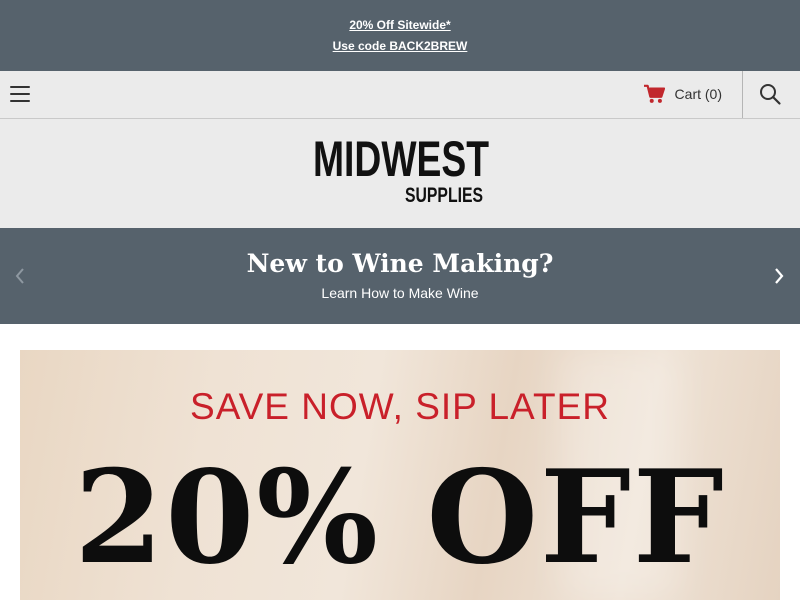 This screenshot has height=600, width=800. Describe the element at coordinates (742, 94) in the screenshot. I see `nav-divider` at that location.